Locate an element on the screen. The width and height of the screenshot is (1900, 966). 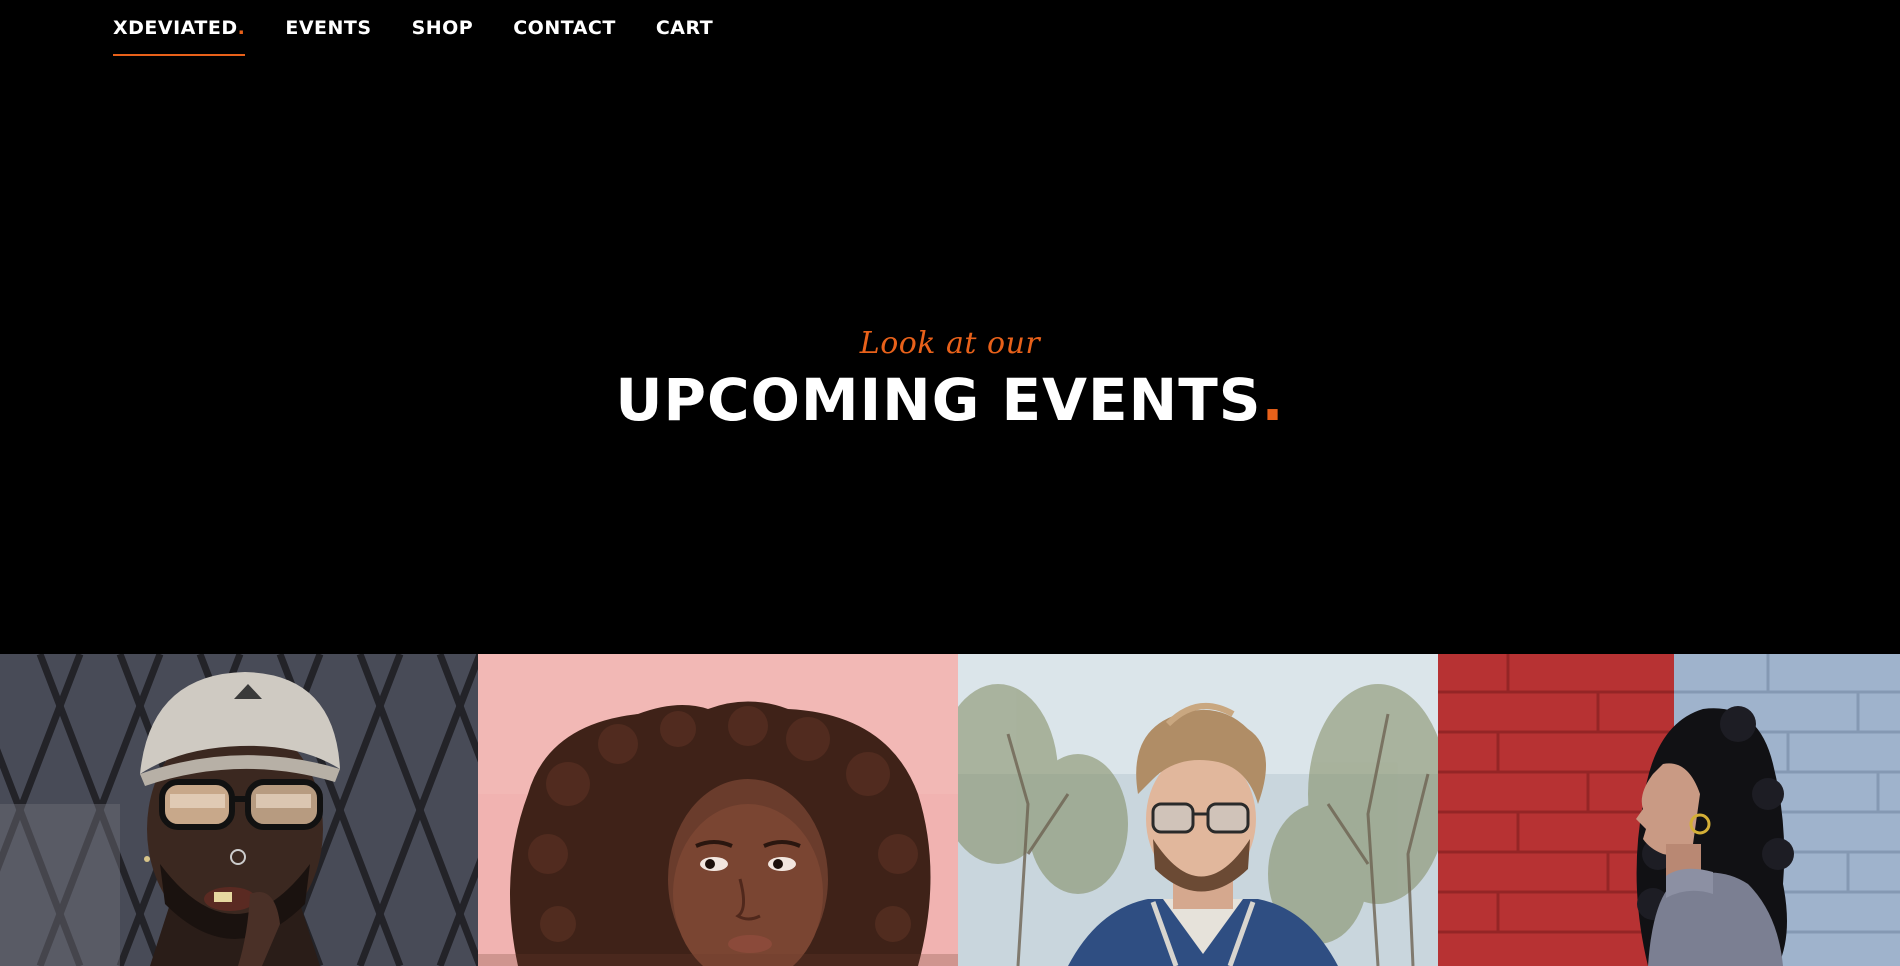
hero-section: Look at our UPCOMING EVENTS. is located at coordinates (950, 380).